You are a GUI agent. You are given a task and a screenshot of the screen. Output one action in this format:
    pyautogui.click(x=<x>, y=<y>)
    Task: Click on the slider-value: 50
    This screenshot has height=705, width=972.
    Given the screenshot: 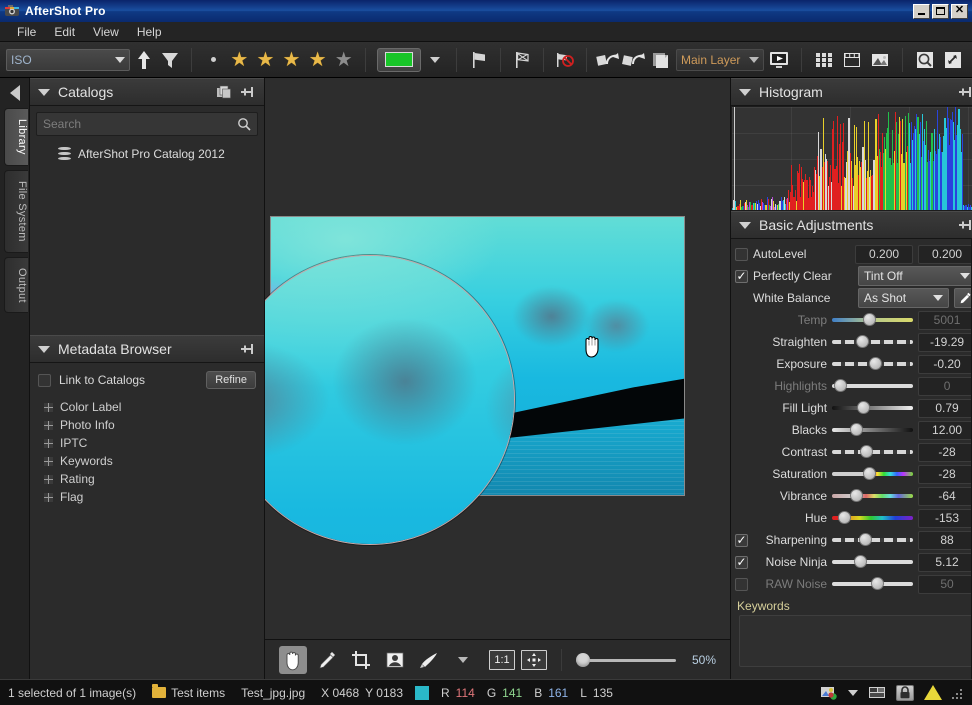 What is the action you would take?
    pyautogui.click(x=945, y=584)
    